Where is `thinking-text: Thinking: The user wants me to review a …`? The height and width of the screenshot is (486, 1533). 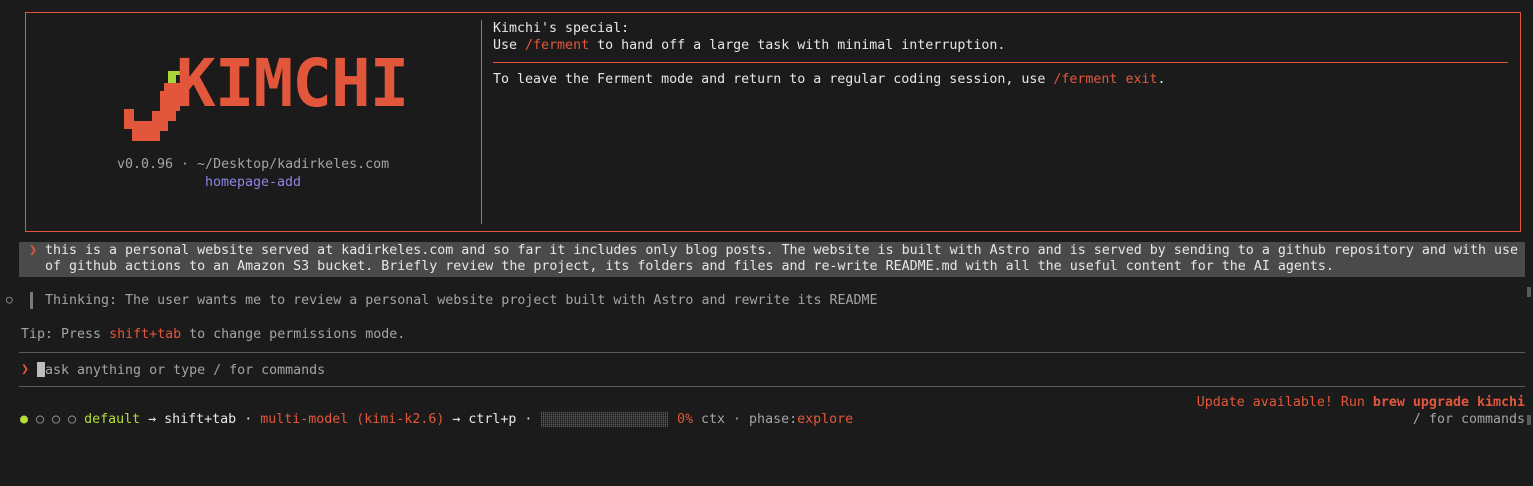 thinking-text: Thinking: The user wants me to review a … is located at coordinates (461, 300).